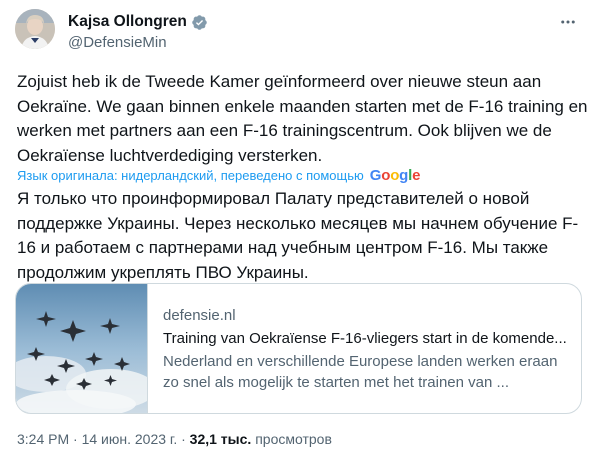 This screenshot has width=602, height=455. Describe the element at coordinates (395, 175) in the screenshot. I see `google-logo: Google` at that location.